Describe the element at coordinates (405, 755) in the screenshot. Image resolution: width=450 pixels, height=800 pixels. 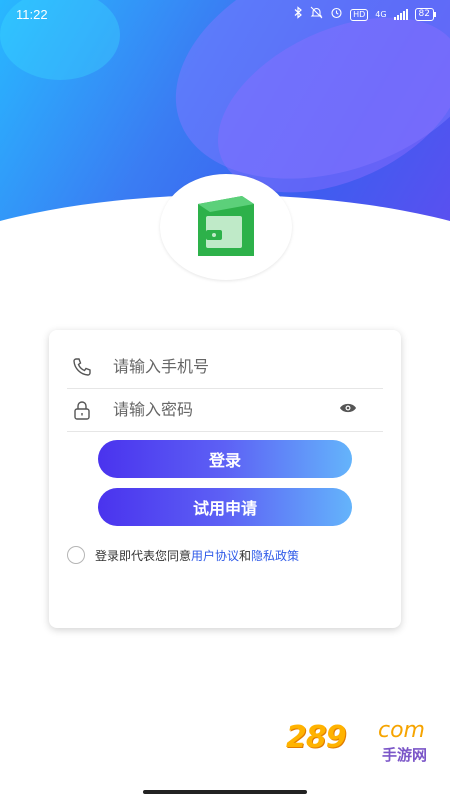
I see `watermark-chinese: 手游网` at that location.